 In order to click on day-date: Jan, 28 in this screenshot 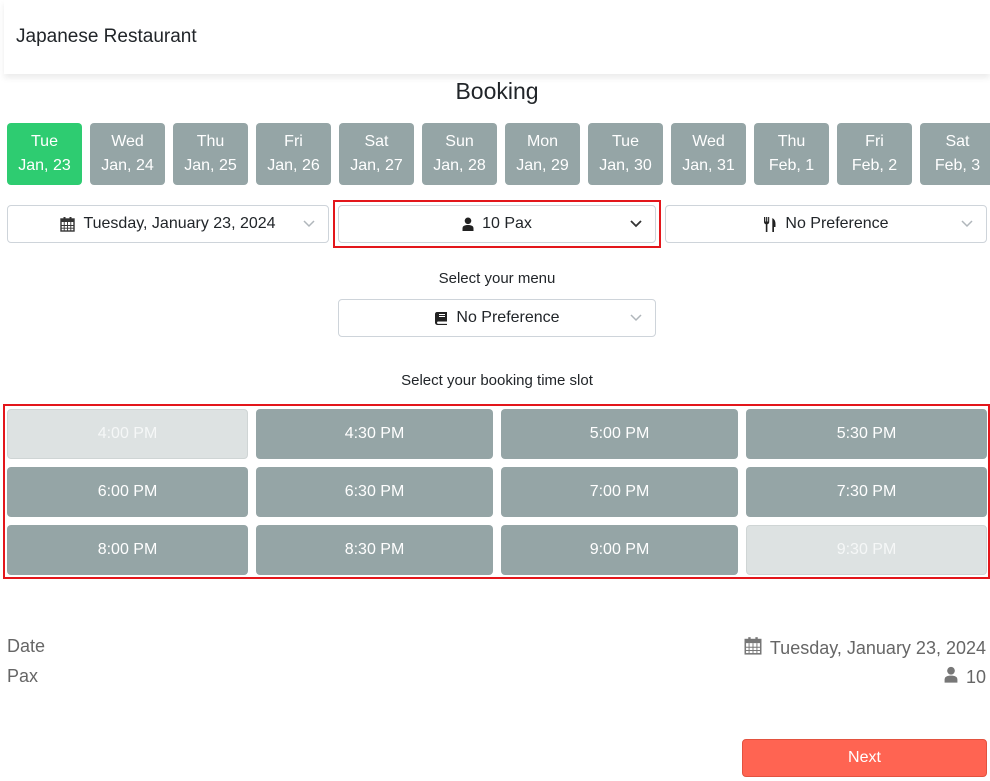, I will do `click(459, 165)`.